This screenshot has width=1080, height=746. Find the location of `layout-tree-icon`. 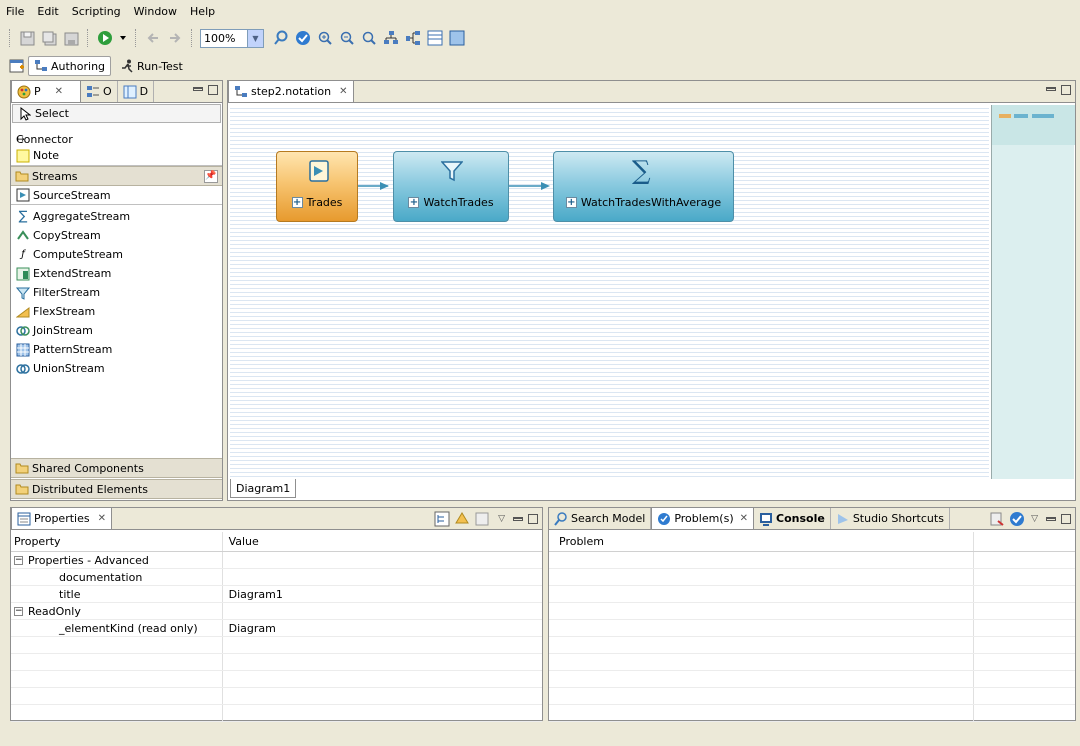

layout-tree-icon is located at coordinates (391, 38).